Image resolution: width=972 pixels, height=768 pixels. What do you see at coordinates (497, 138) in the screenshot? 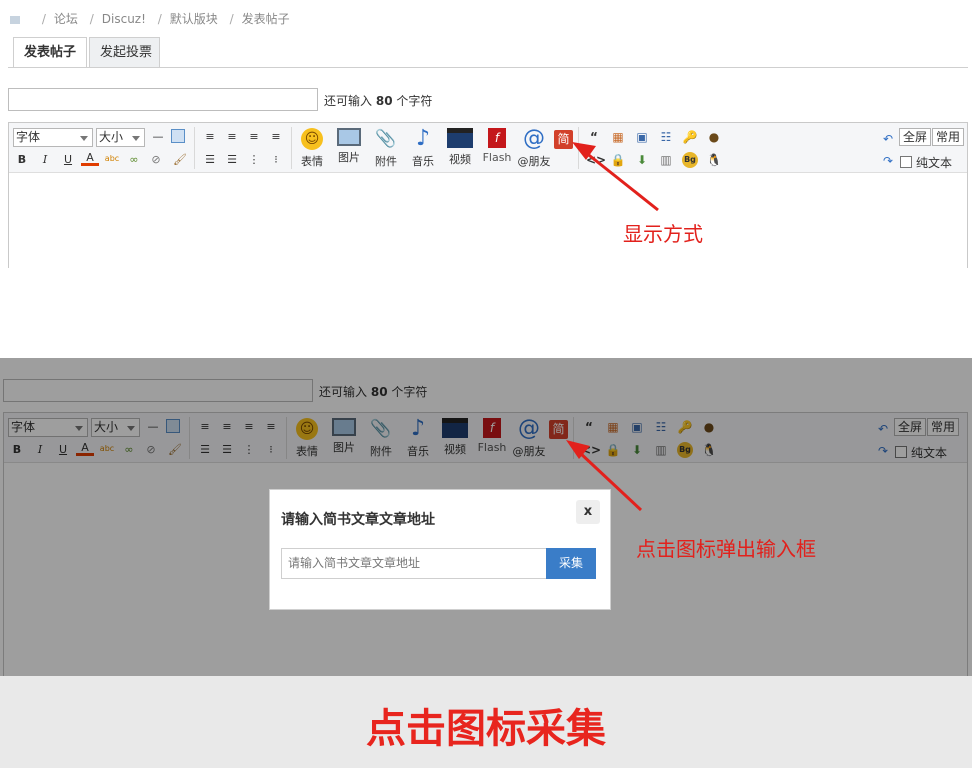
I see `flash-icon: f` at bounding box center [497, 138].